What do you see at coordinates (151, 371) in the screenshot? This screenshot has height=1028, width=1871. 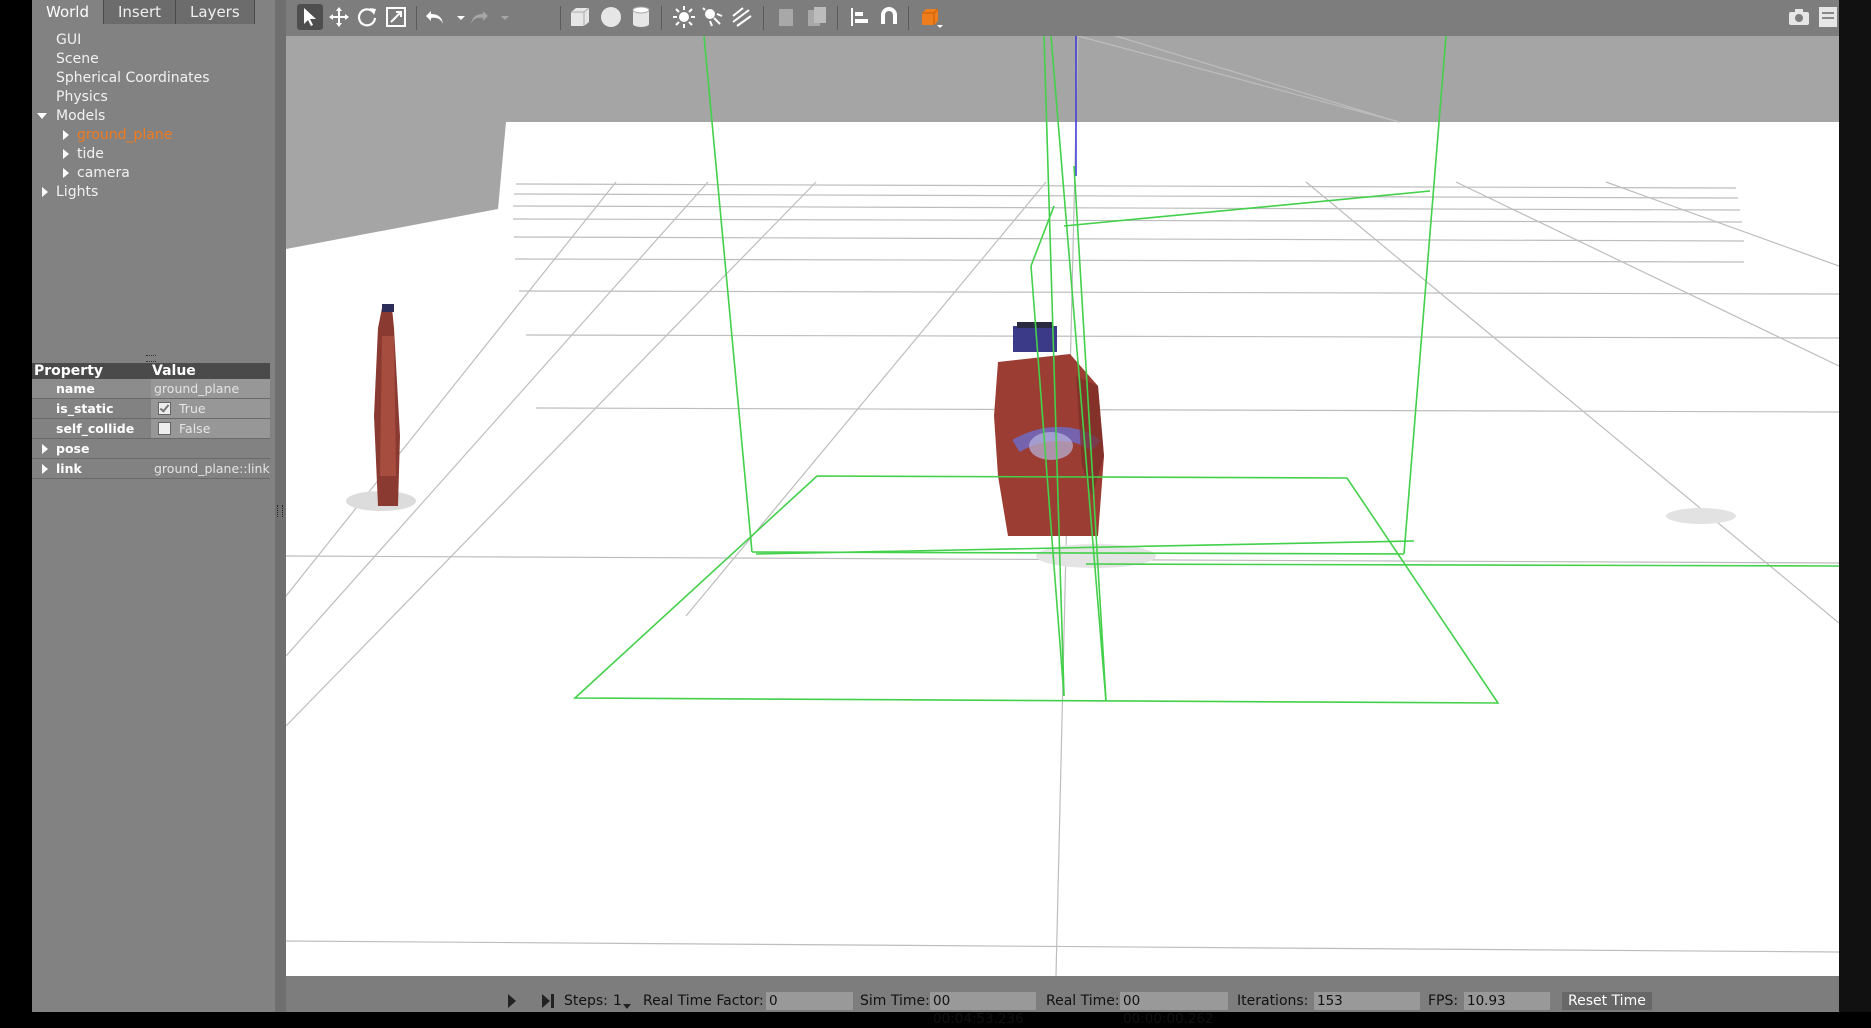 I see `property-table-header: Property Value` at bounding box center [151, 371].